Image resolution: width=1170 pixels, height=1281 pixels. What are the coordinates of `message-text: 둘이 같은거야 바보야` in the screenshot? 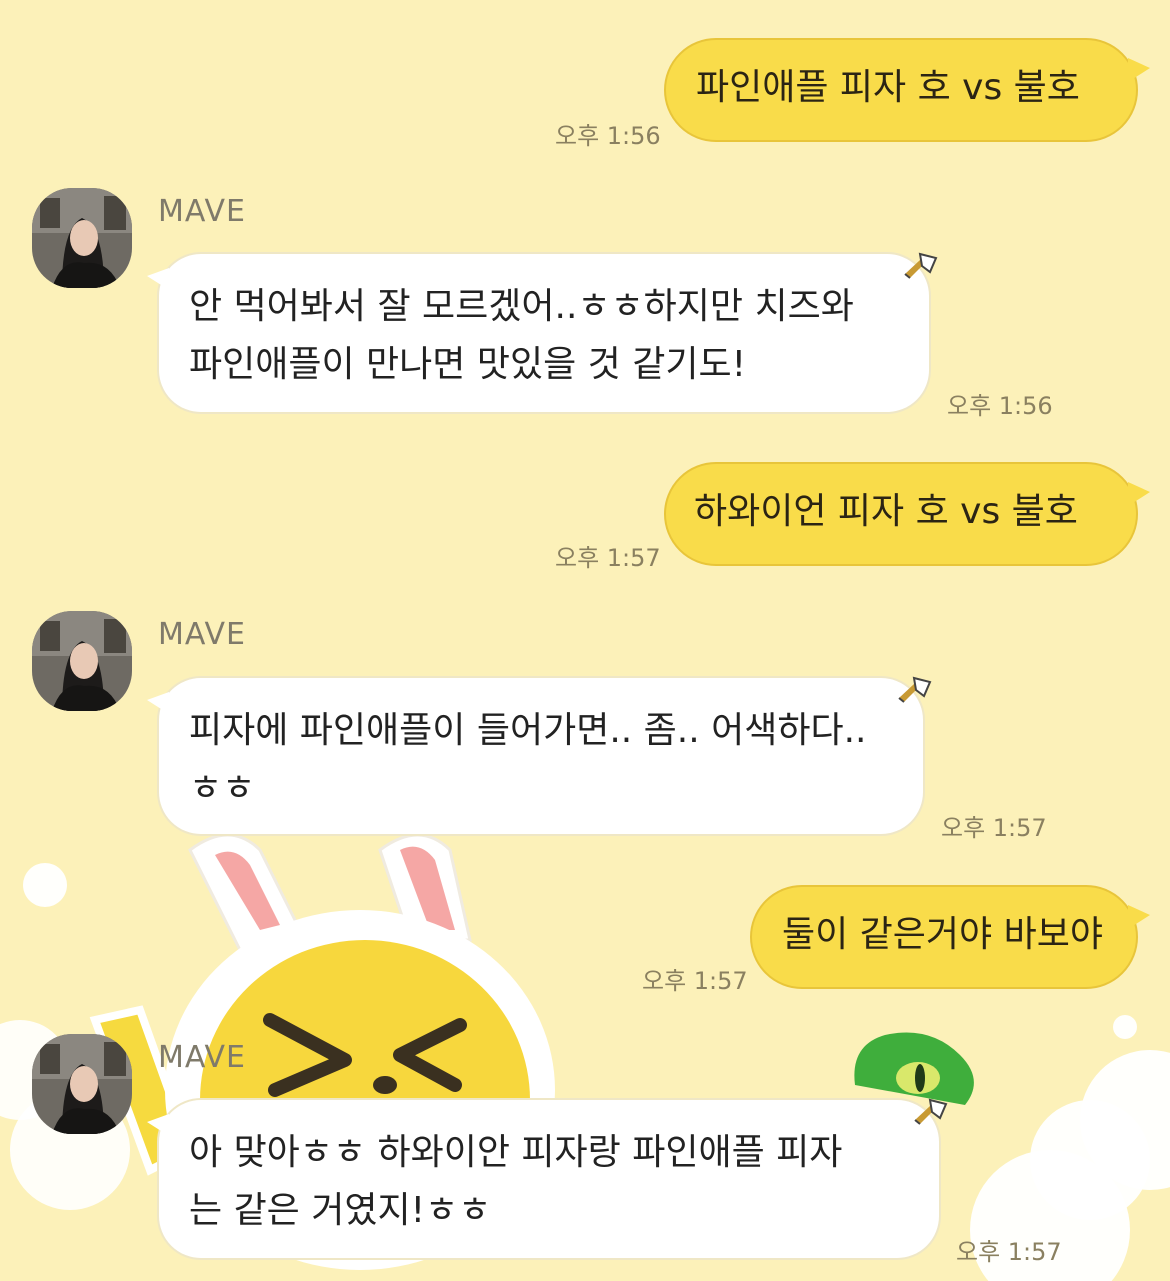 It's located at (942, 934).